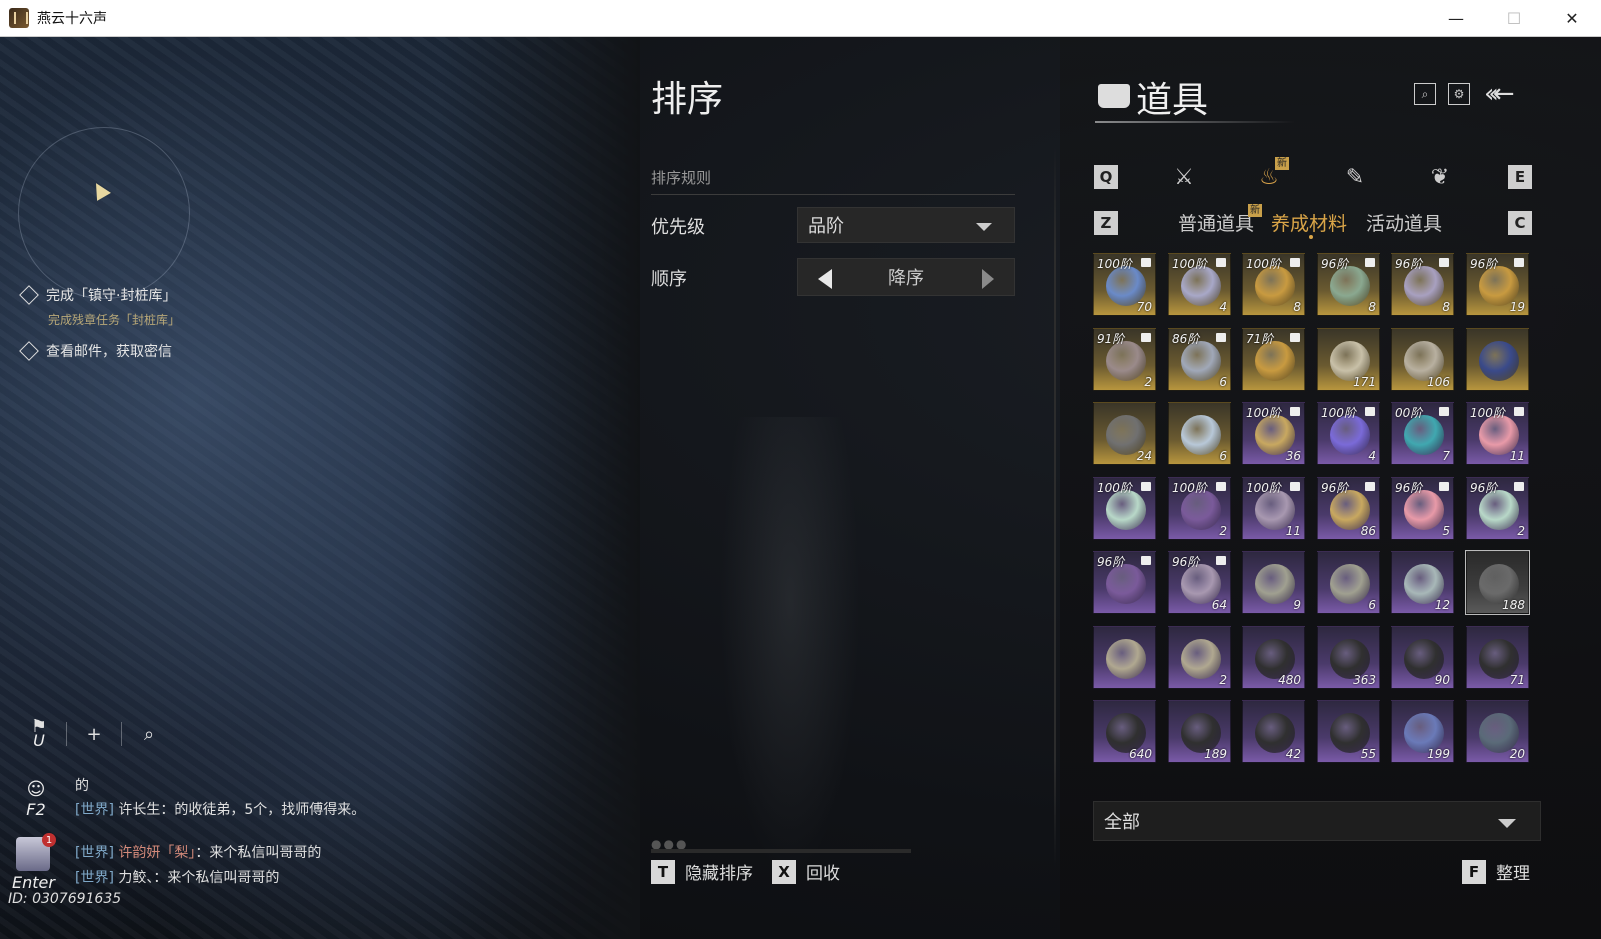  I want to click on item-slot: 2, so click(1199, 657).